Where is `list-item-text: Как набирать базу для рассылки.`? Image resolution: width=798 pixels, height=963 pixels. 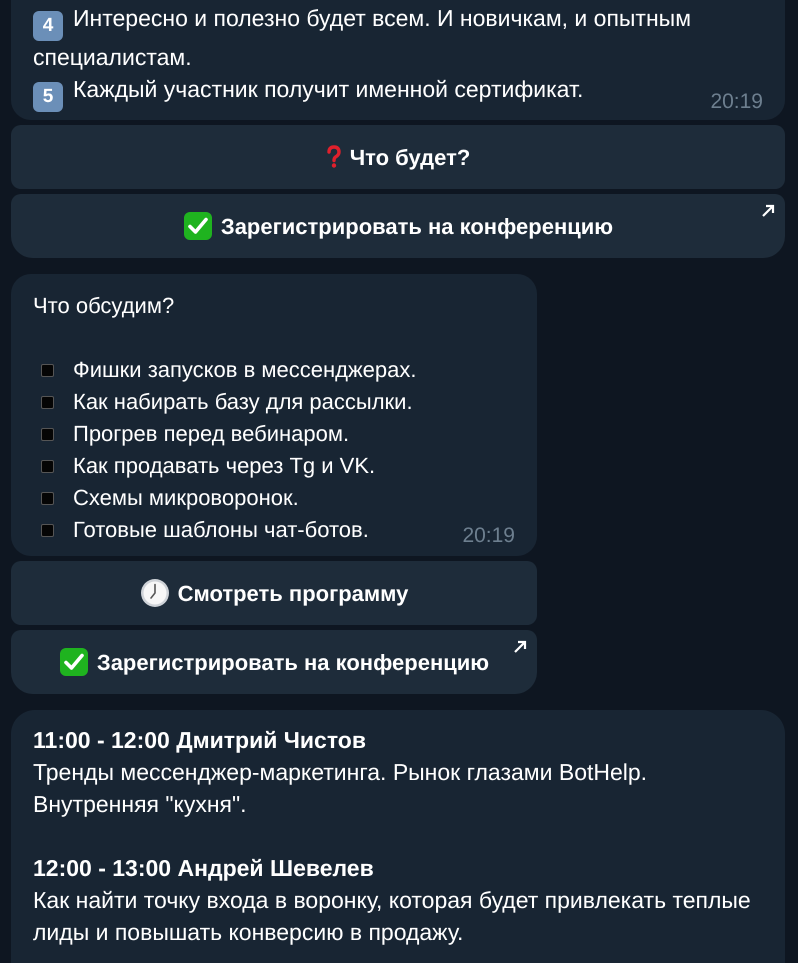 list-item-text: Как набирать базу для рассылки. is located at coordinates (243, 402).